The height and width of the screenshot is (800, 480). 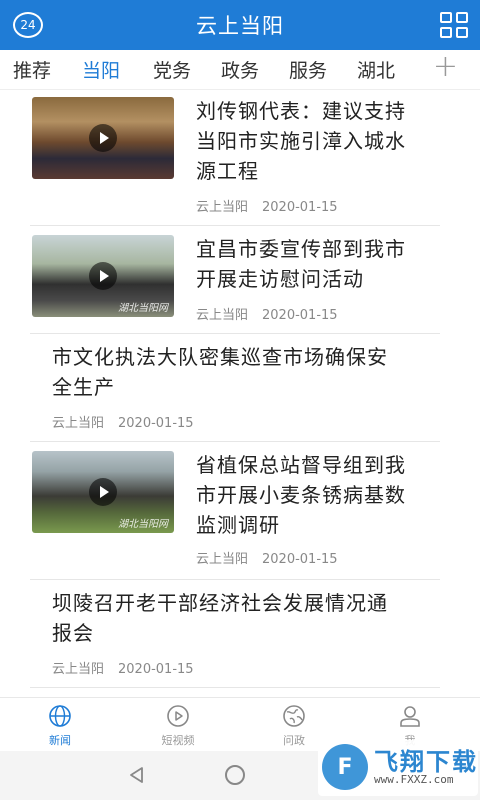 I want to click on logo-name: 飞翔下载, so click(x=426, y=762).